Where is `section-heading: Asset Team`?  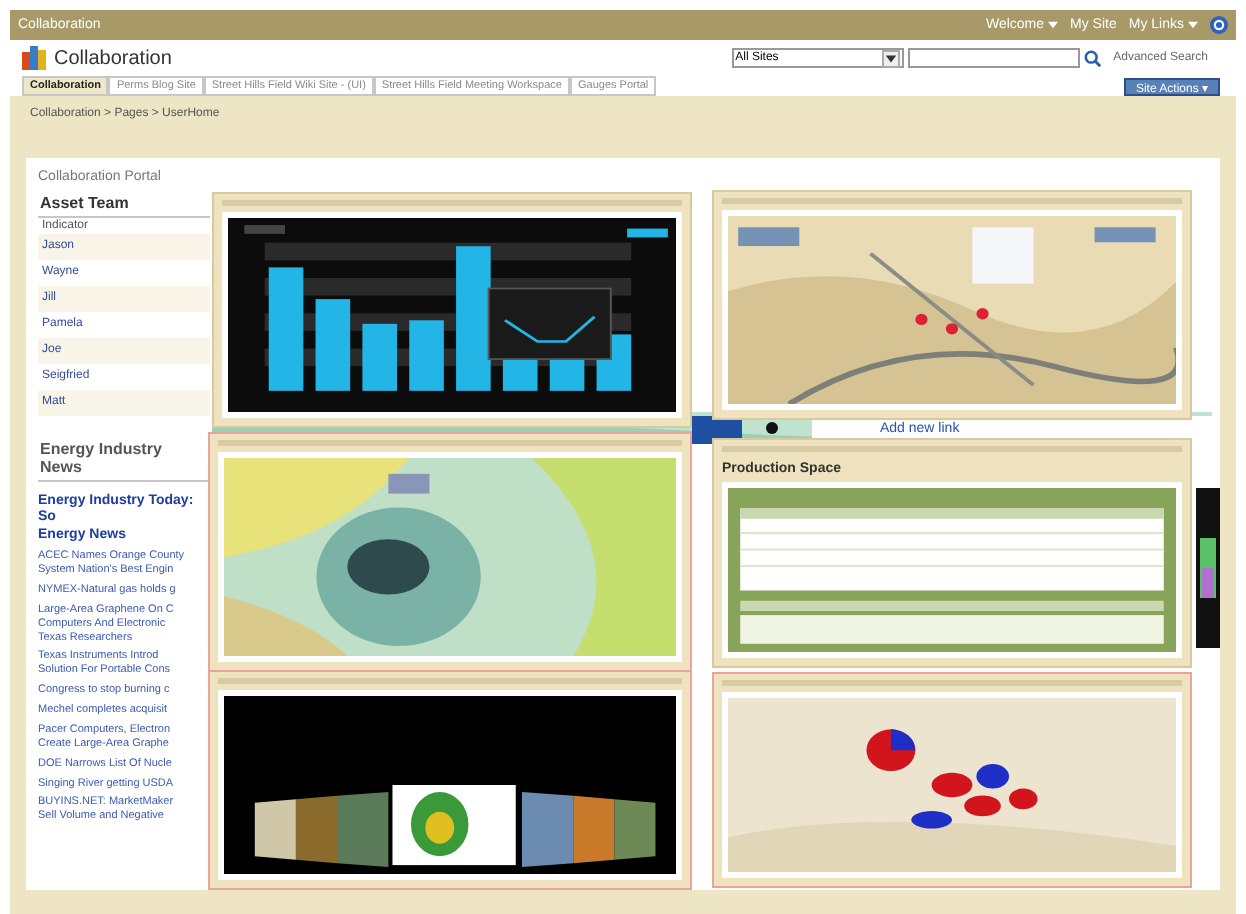
section-heading: Asset Team is located at coordinates (124, 204).